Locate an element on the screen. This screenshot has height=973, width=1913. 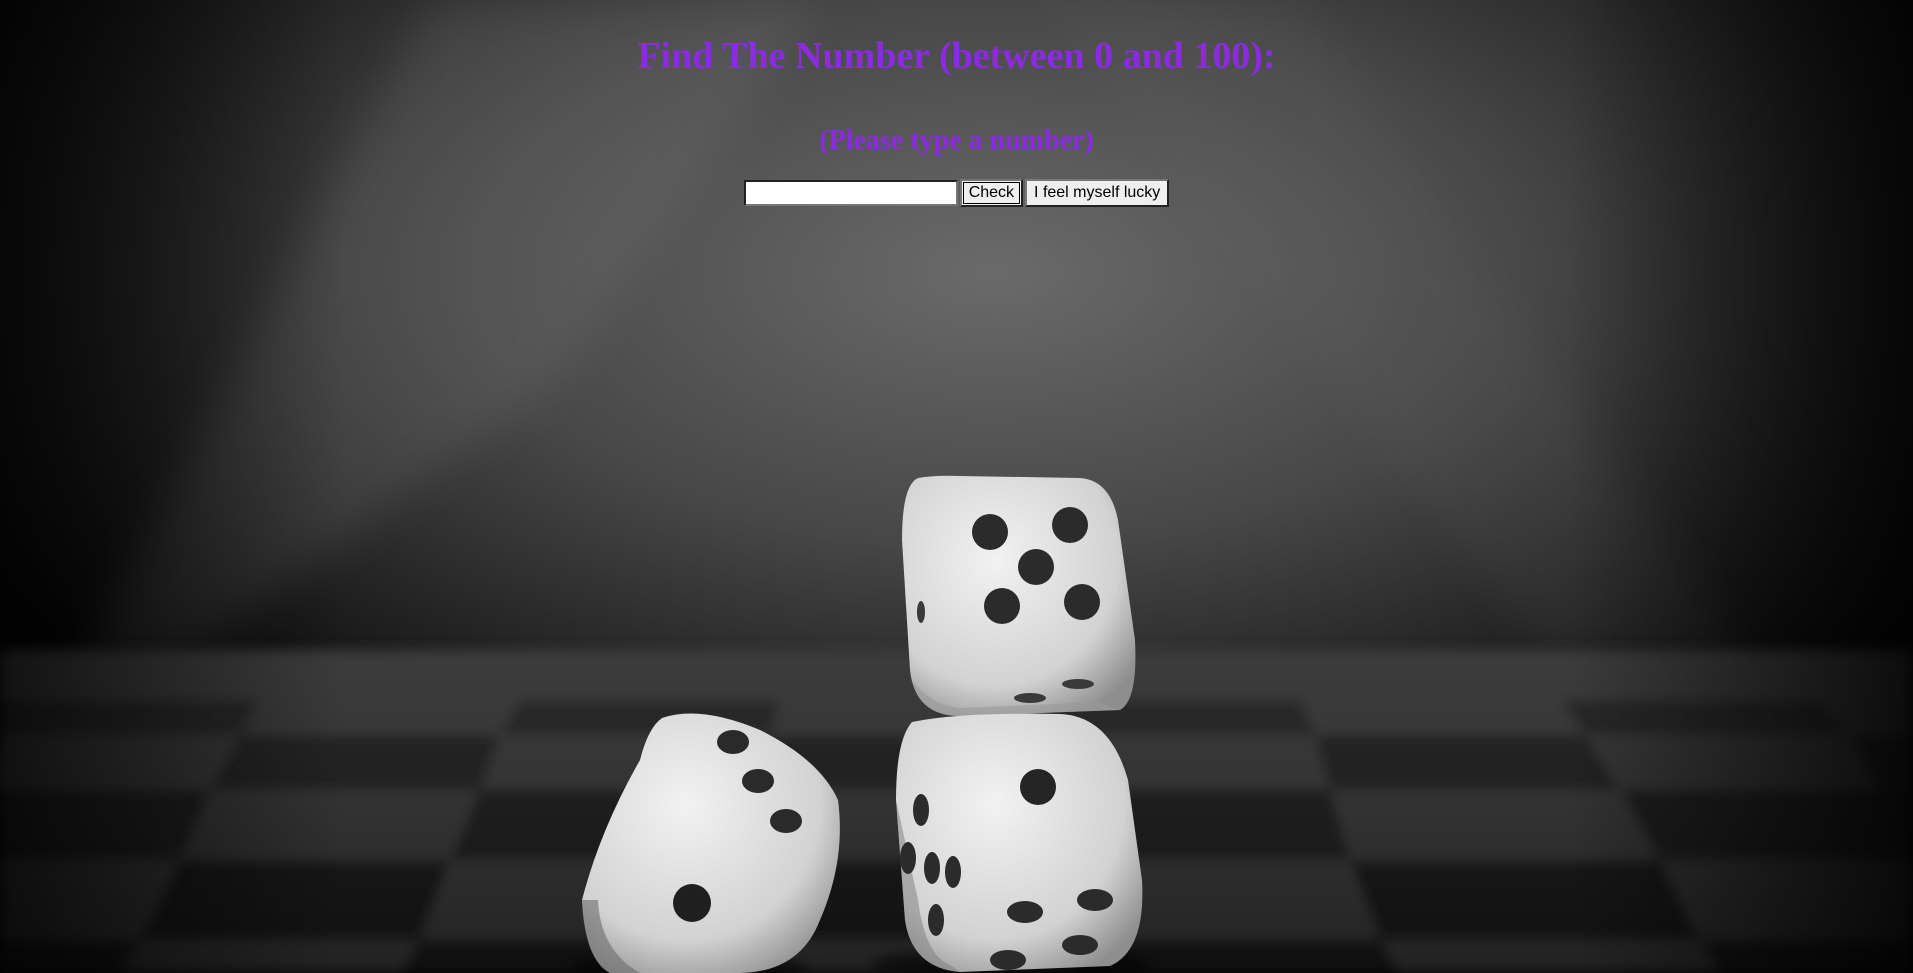
lucky-button: I feel myself lucky is located at coordinates (1097, 193).